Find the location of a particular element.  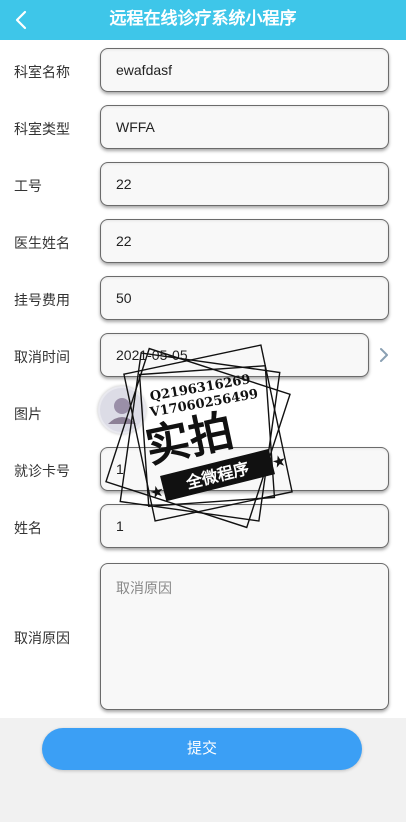

staff-id-field: 22 is located at coordinates (244, 184).